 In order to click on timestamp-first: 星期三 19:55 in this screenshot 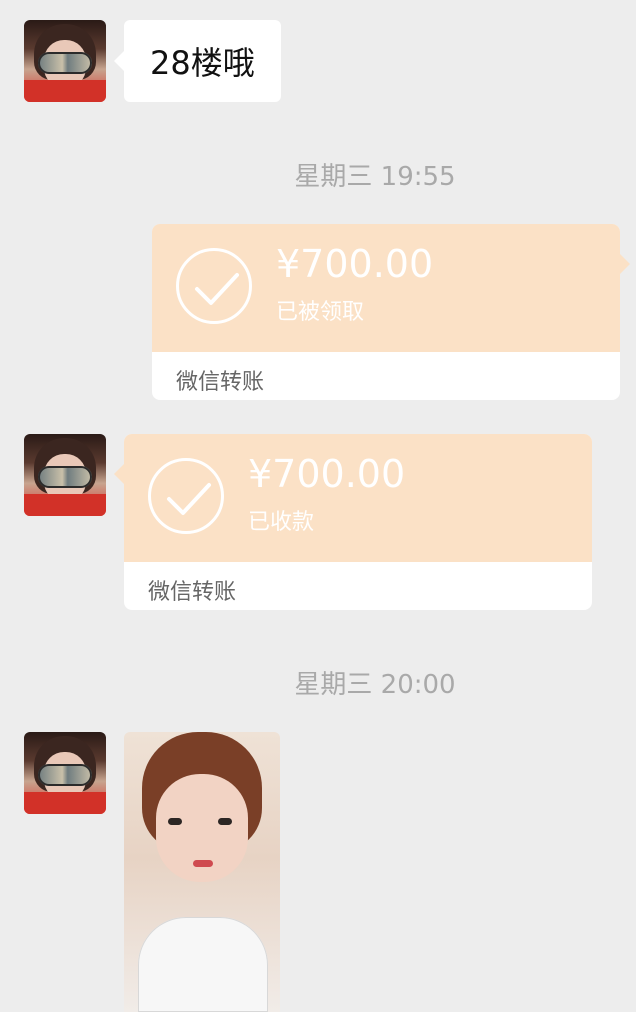, I will do `click(375, 177)`.